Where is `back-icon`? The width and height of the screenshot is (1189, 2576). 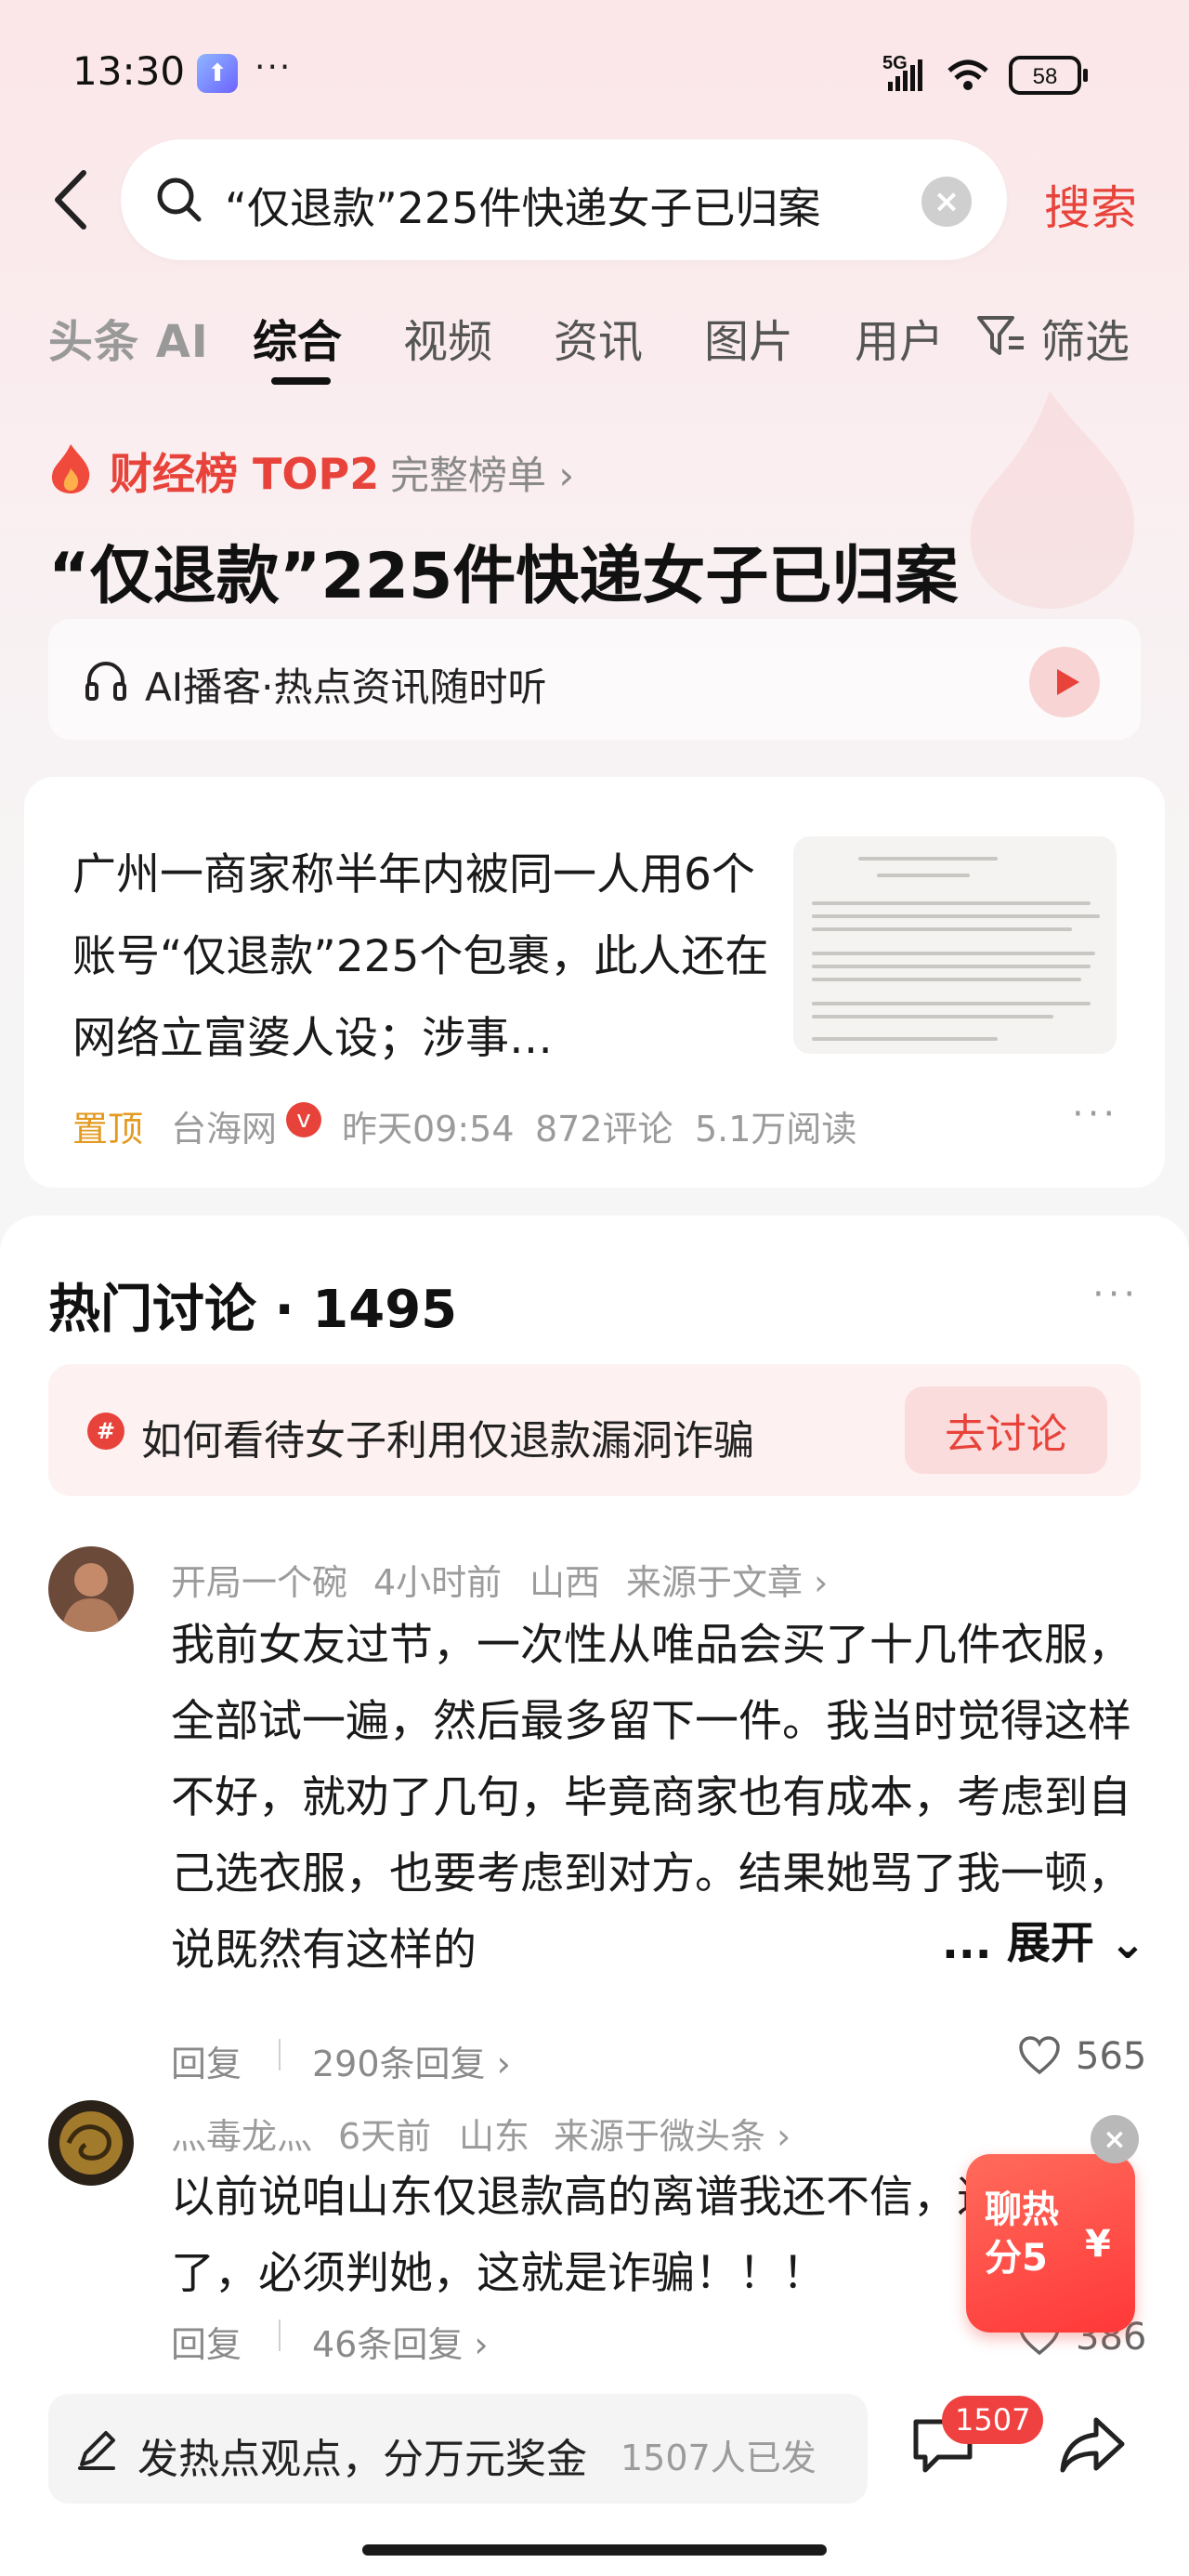
back-icon is located at coordinates (72, 199).